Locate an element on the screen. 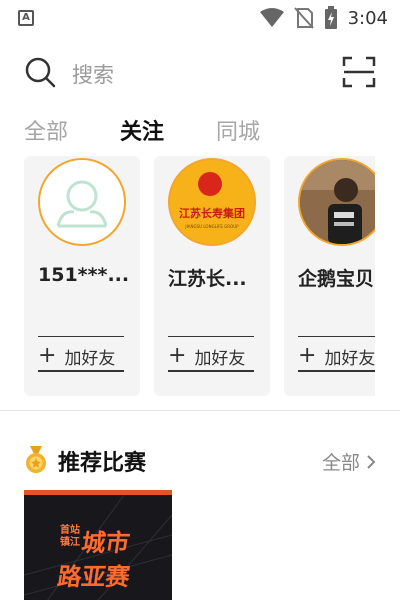 The image size is (400, 600). status-bar: A 3:04 is located at coordinates (200, 18).